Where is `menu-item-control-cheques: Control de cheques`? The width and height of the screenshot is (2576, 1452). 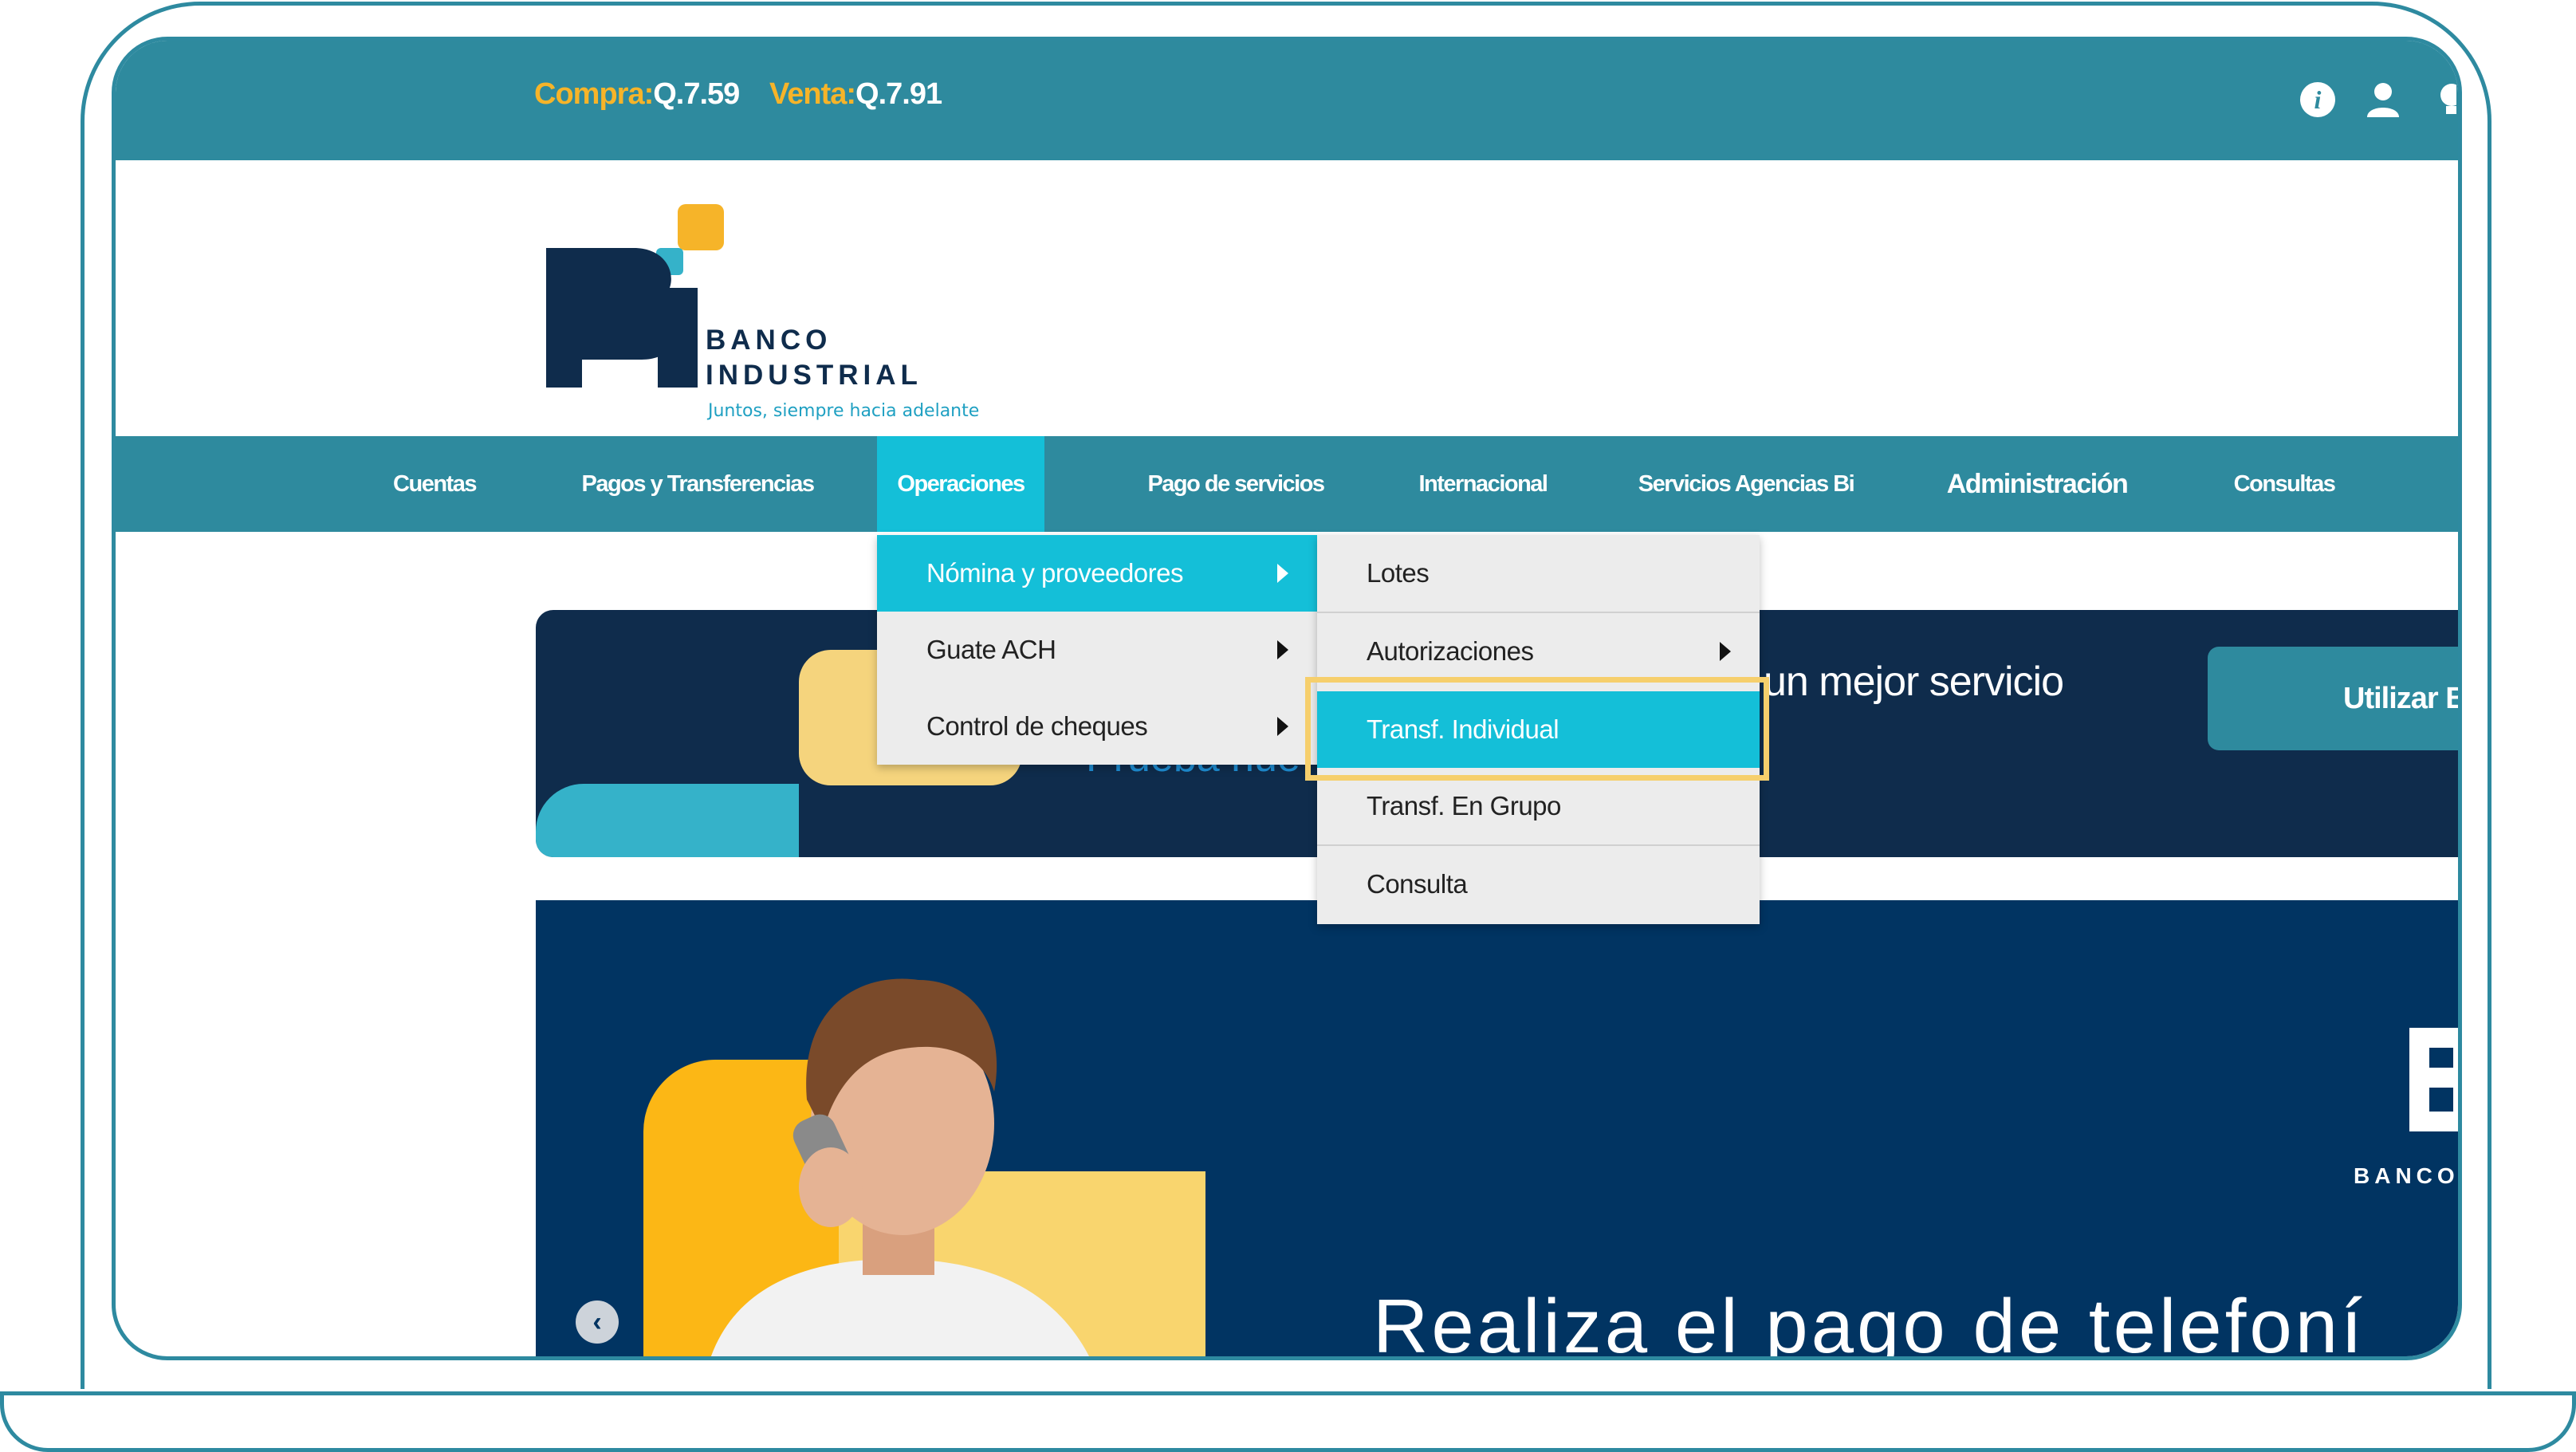 menu-item-control-cheques: Control de cheques is located at coordinates (1097, 726).